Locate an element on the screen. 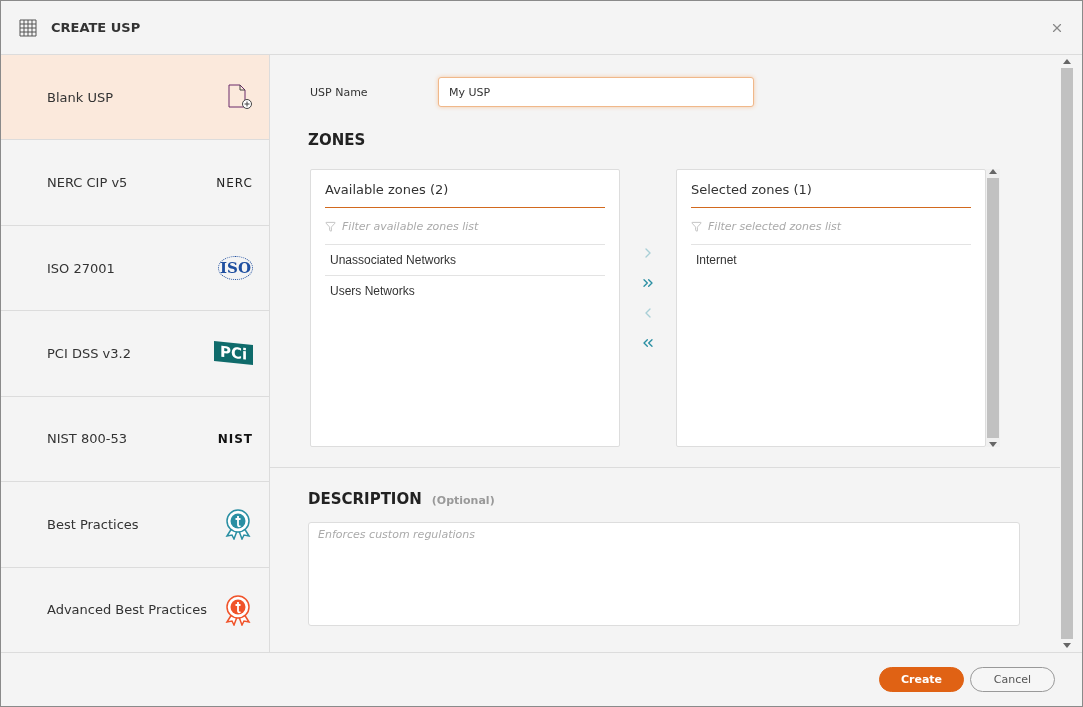  name-input: My USP is located at coordinates (596, 92).